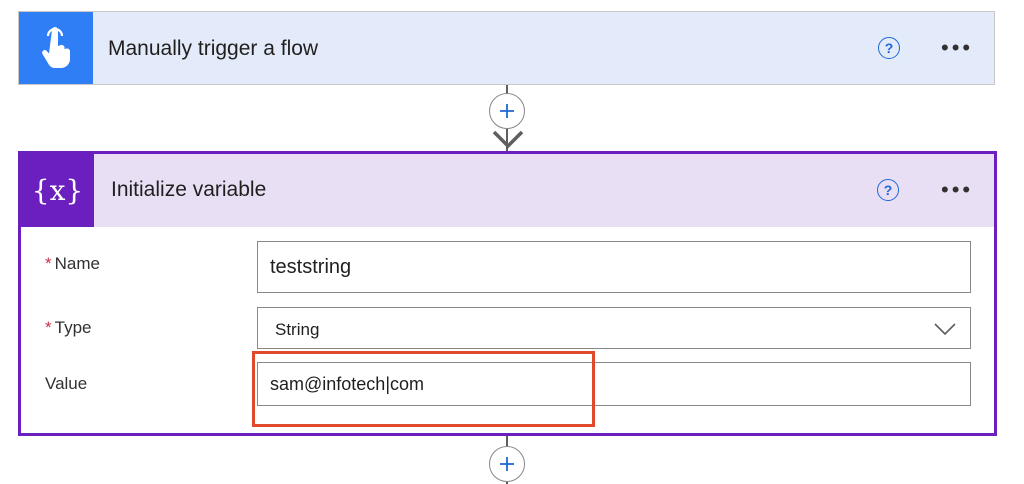  I want to click on variable-more-button: •••, so click(957, 190).